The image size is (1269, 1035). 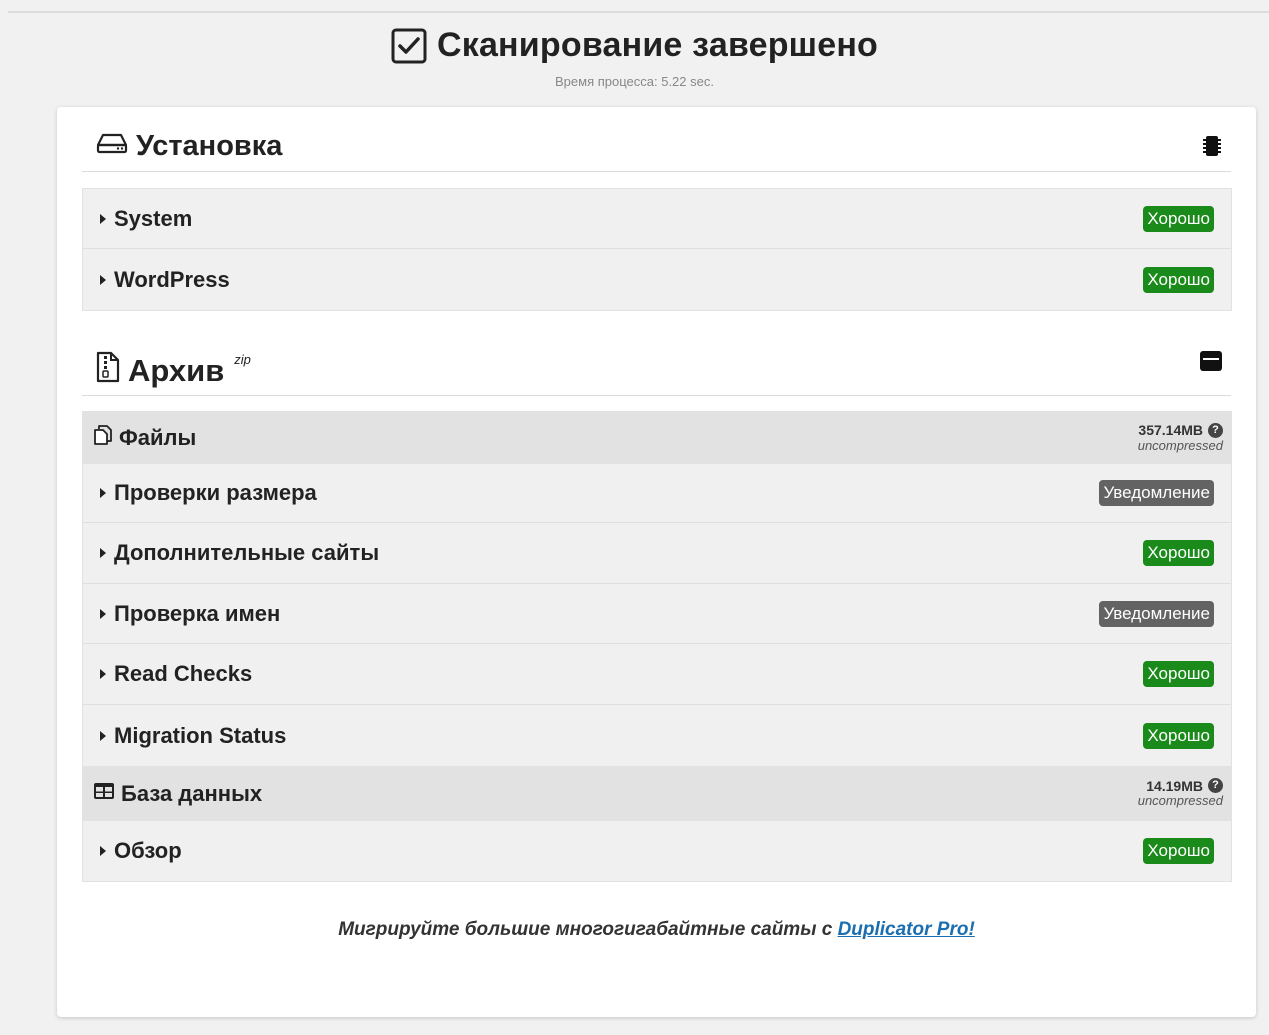 What do you see at coordinates (172, 279) in the screenshot?
I see `check-label: WordPress` at bounding box center [172, 279].